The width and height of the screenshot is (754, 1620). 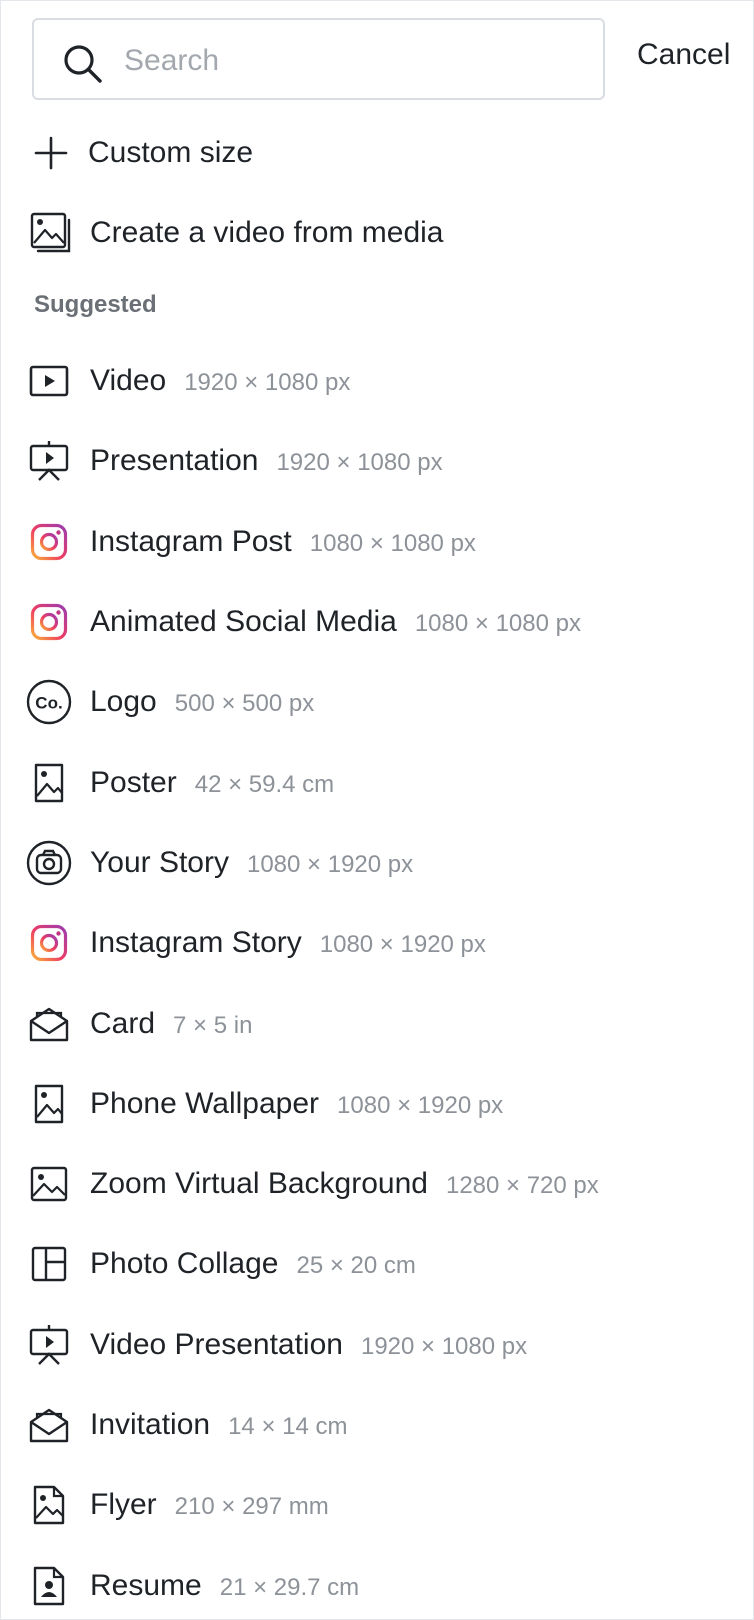 What do you see at coordinates (49, 1264) in the screenshot?
I see `collage-icon` at bounding box center [49, 1264].